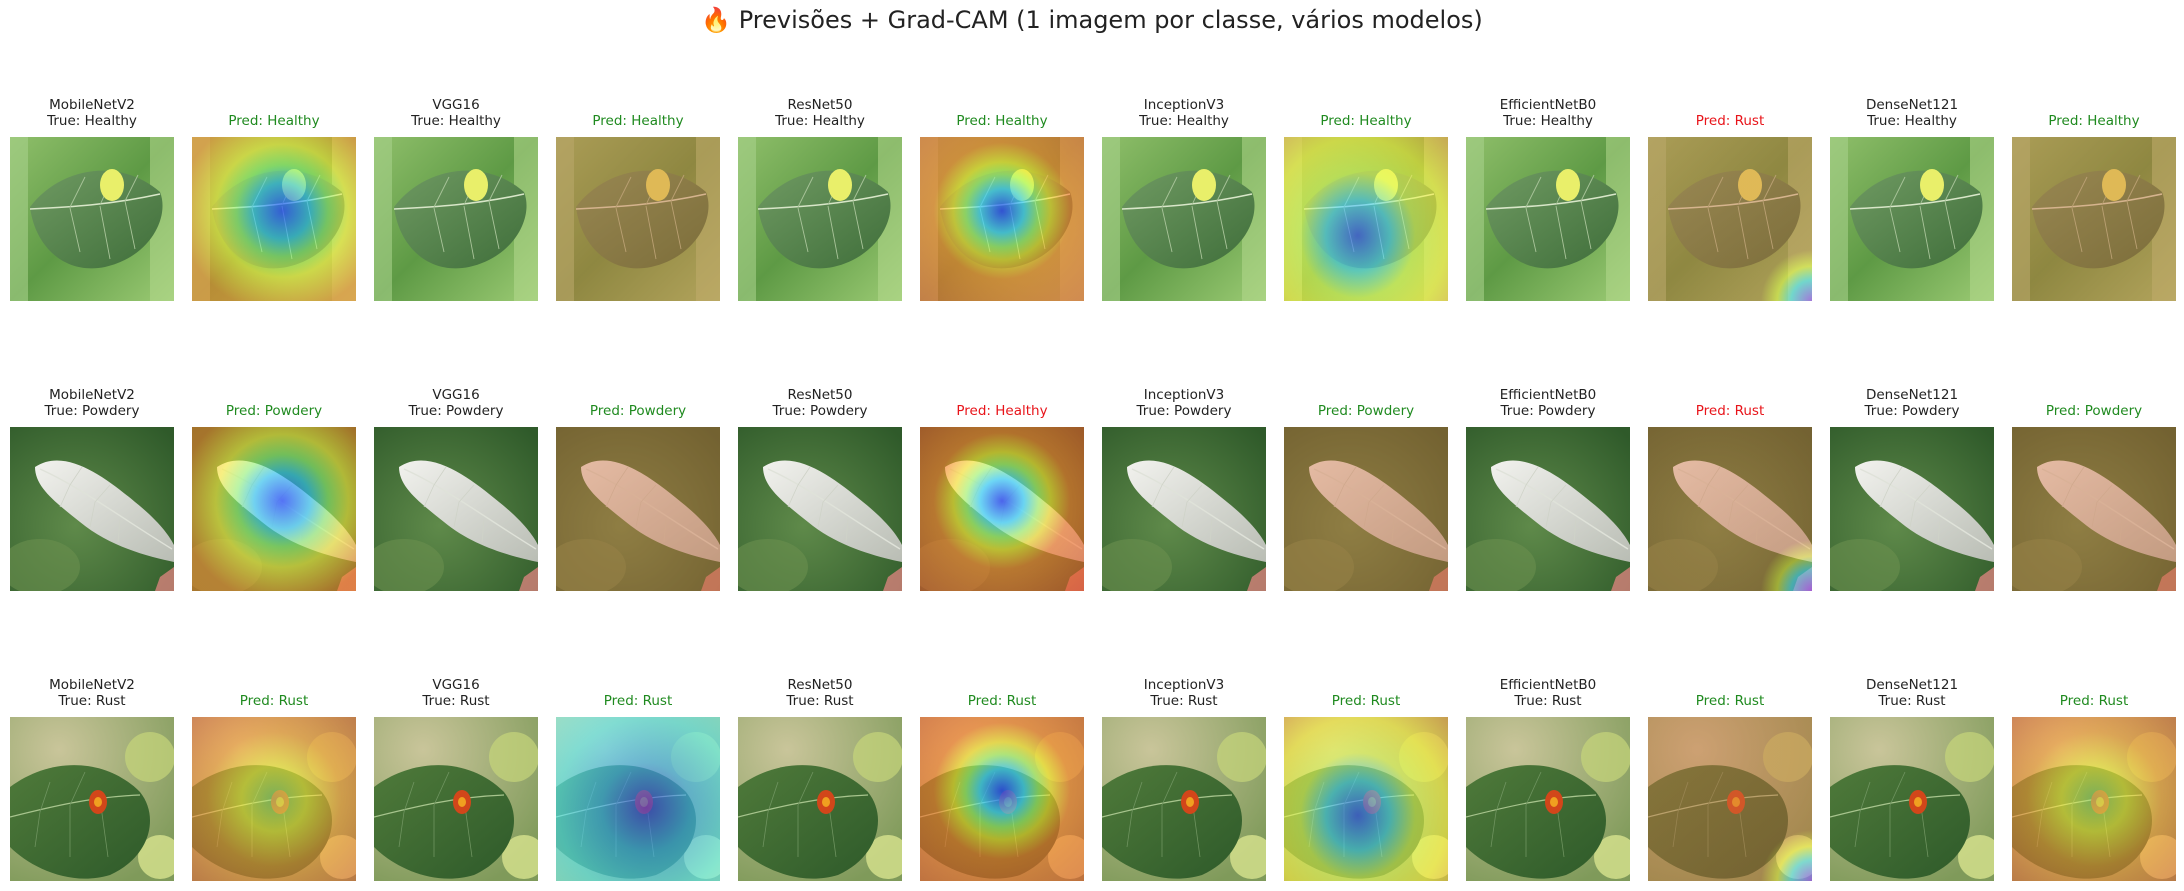  I want to click on original-image-panel: MobileNetV2 True: Powdery, so click(92, 489).